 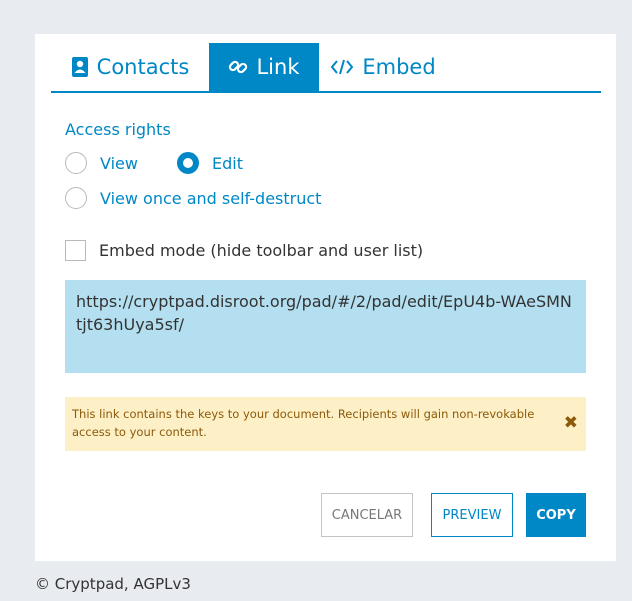 I want to click on tab-embed-label: Embed, so click(x=399, y=67).